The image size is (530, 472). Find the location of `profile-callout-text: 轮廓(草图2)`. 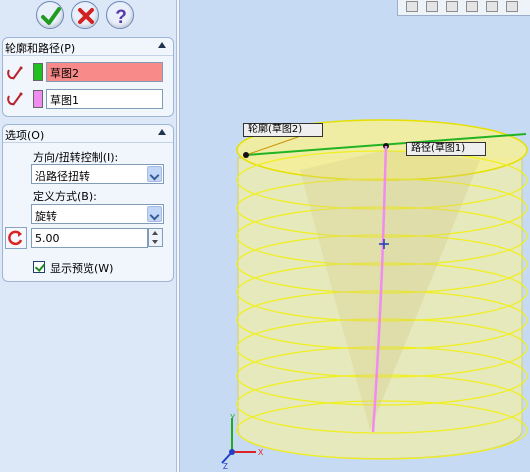

profile-callout-text: 轮廓(草图2) is located at coordinates (275, 129).